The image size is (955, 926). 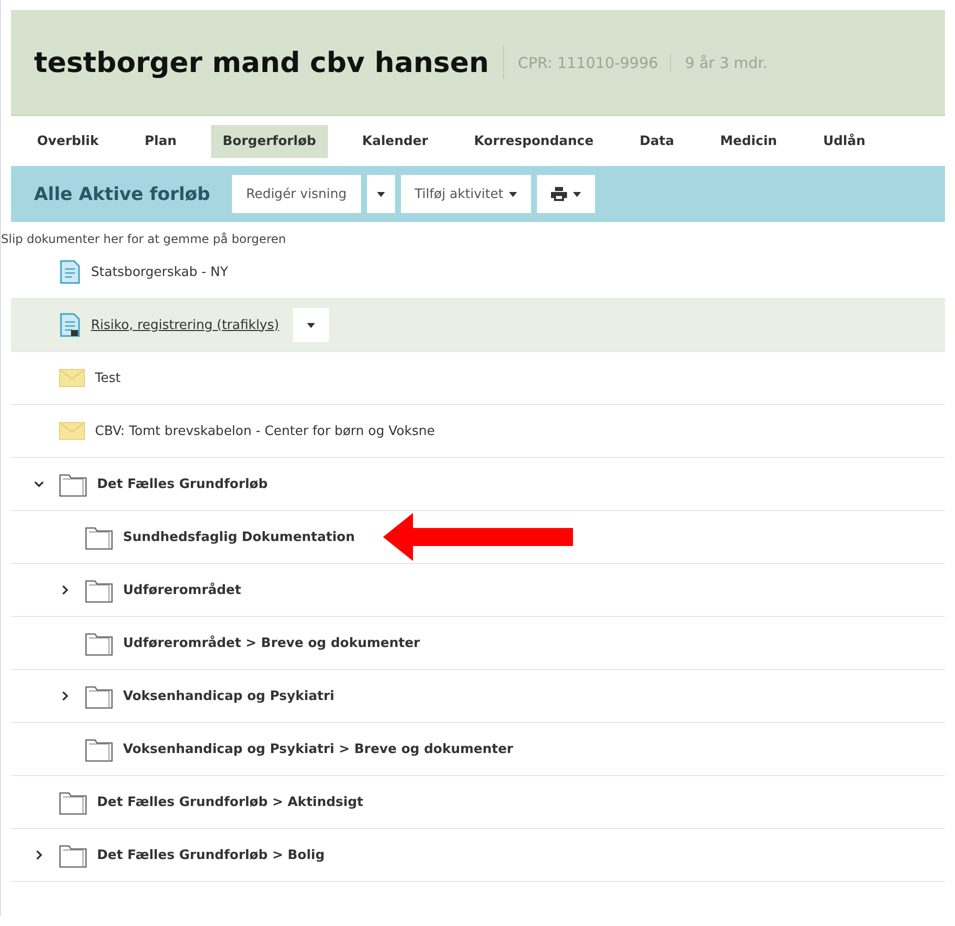 I want to click on add-activity-button: Tilføj aktivitet, so click(x=466, y=194).